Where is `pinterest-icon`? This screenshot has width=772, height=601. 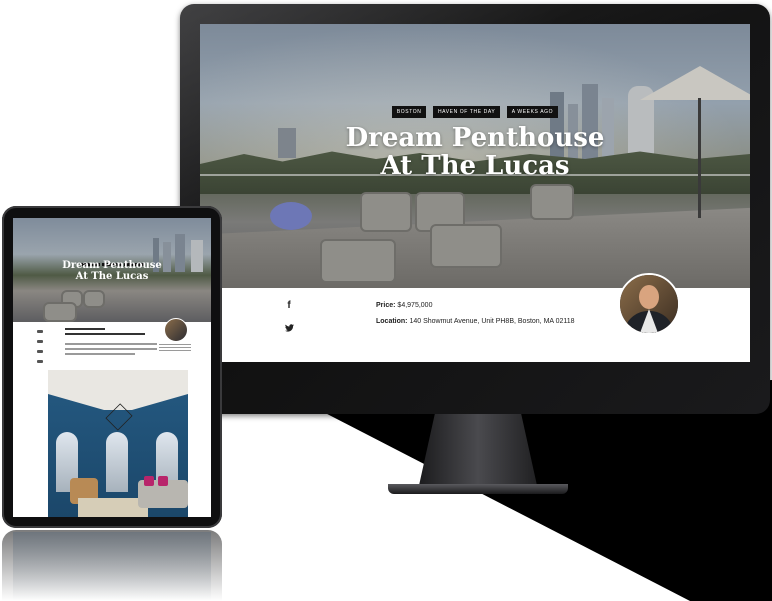 pinterest-icon is located at coordinates (40, 351).